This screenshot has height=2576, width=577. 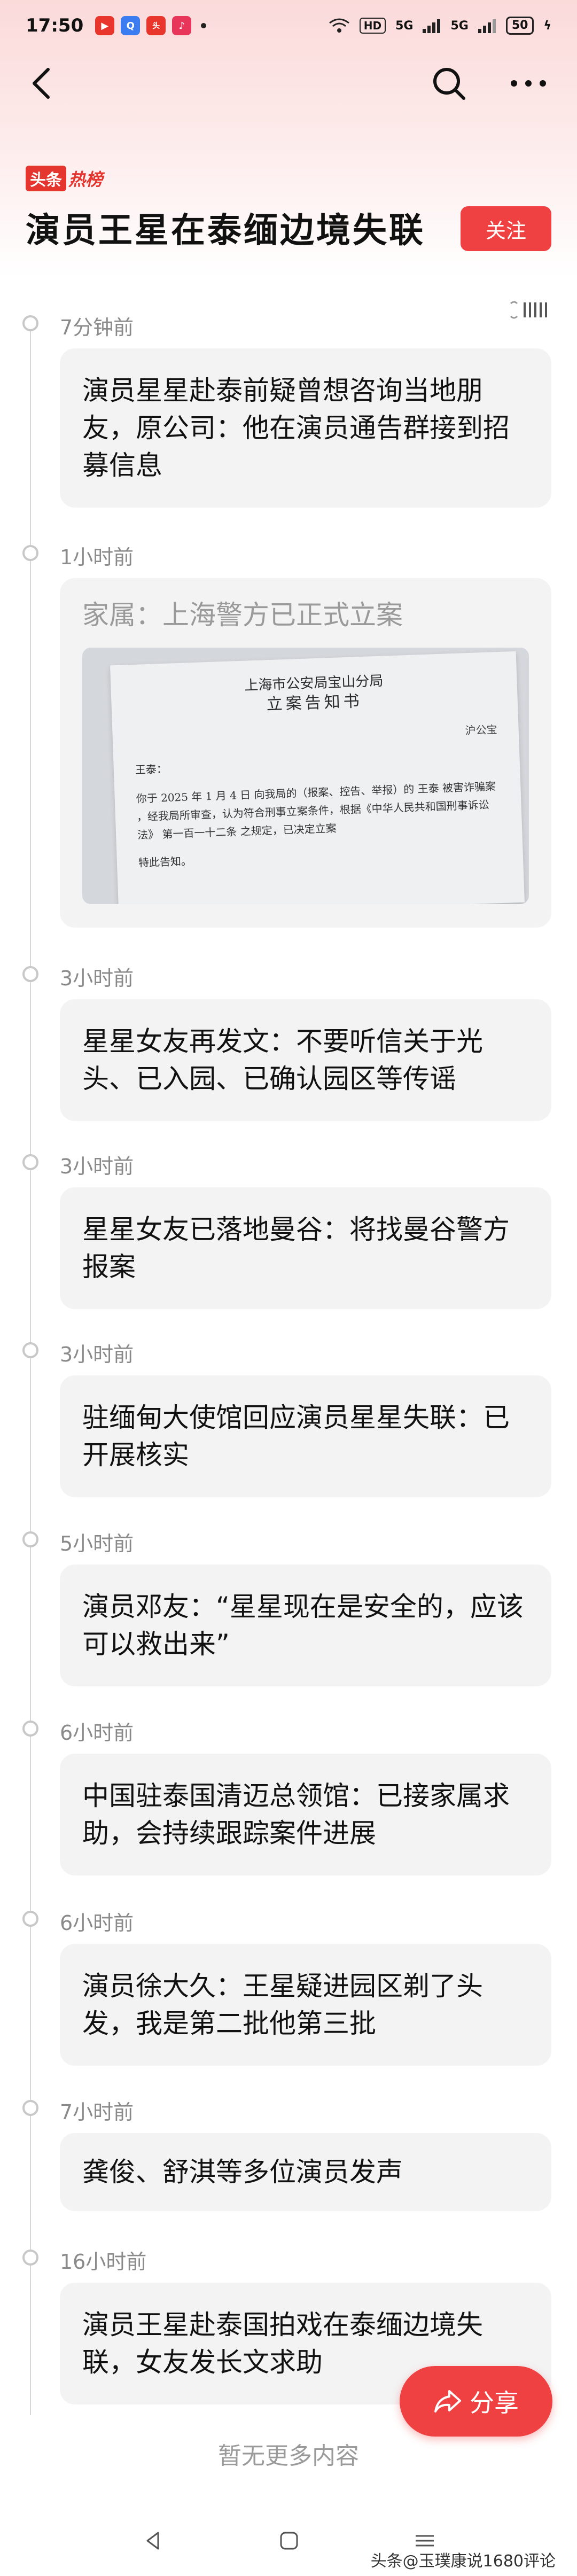 I want to click on video-app-icon: ▶, so click(x=105, y=25).